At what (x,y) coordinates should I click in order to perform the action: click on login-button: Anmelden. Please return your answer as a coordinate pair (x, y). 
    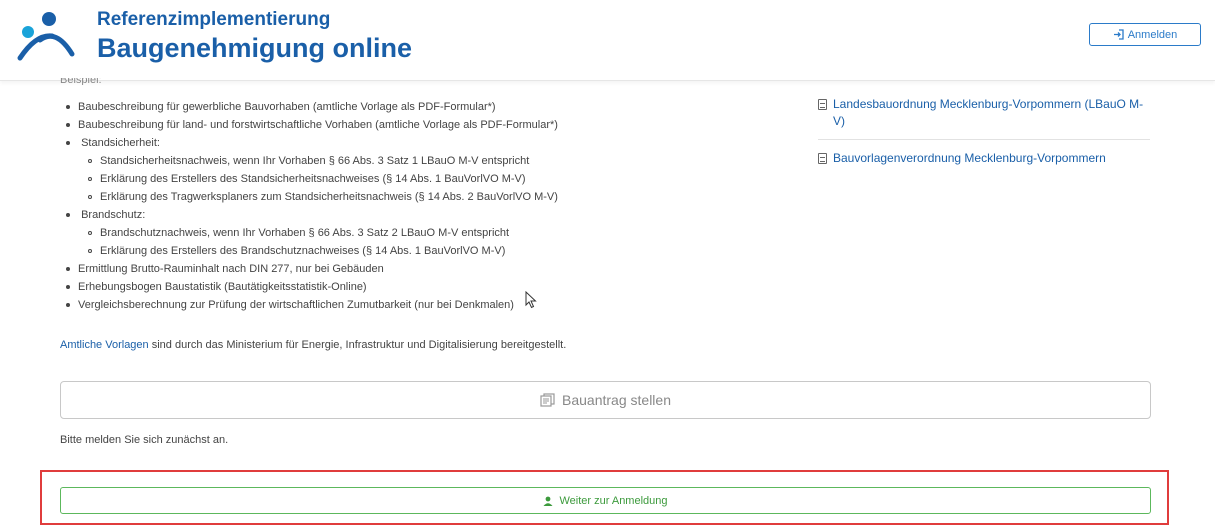
    Looking at the image, I should click on (1145, 34).